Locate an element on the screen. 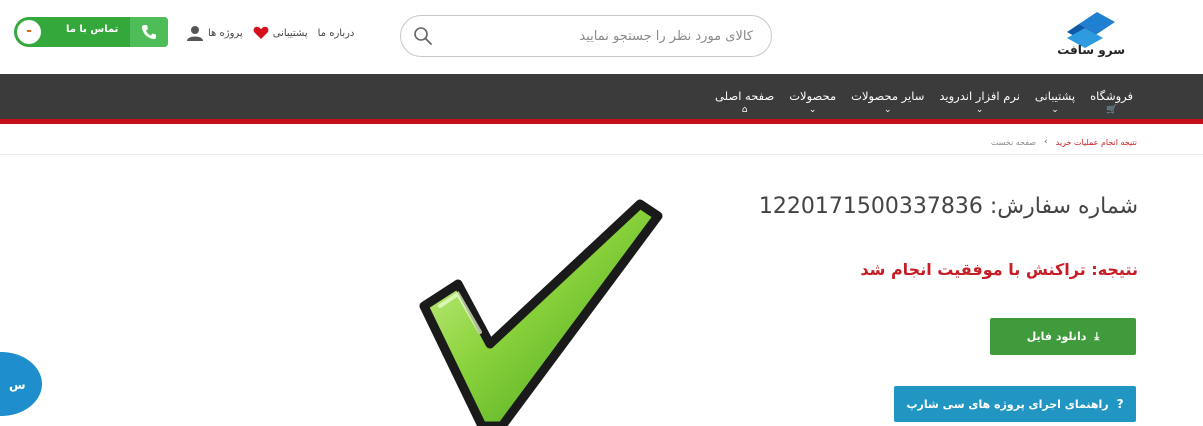  nav-item-support: پشتیبانی ⌄ is located at coordinates (1055, 102).